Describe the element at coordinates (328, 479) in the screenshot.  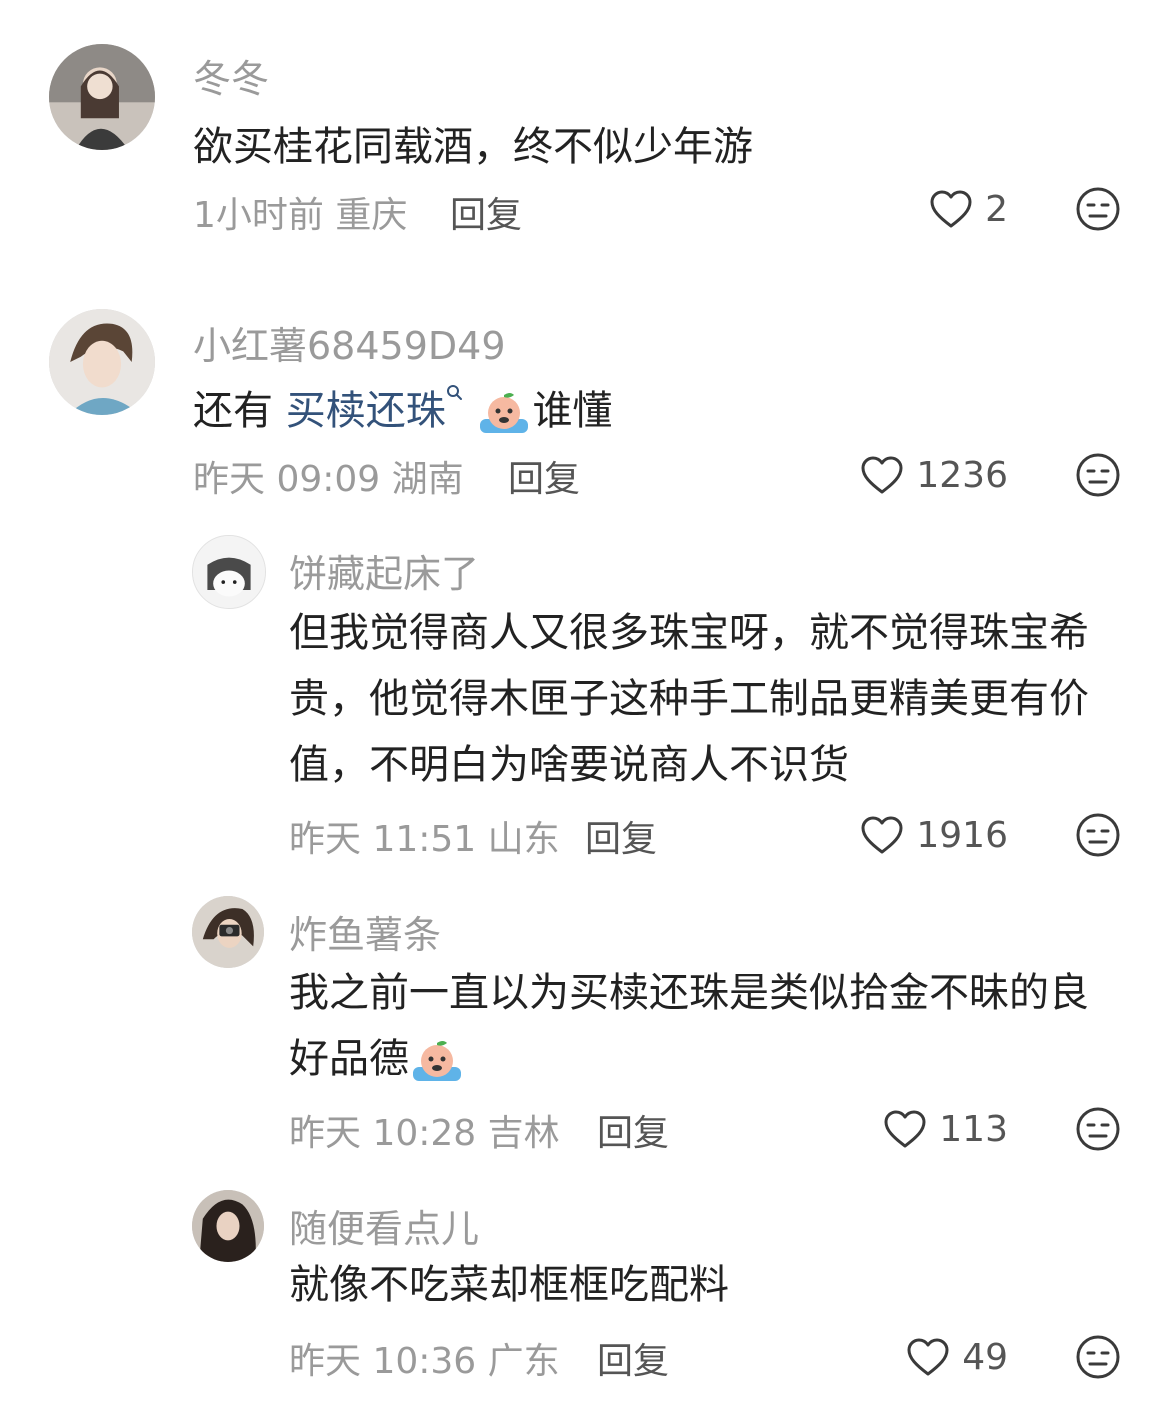
I see `comment-meta: 昨天 09:09 湖南` at that location.